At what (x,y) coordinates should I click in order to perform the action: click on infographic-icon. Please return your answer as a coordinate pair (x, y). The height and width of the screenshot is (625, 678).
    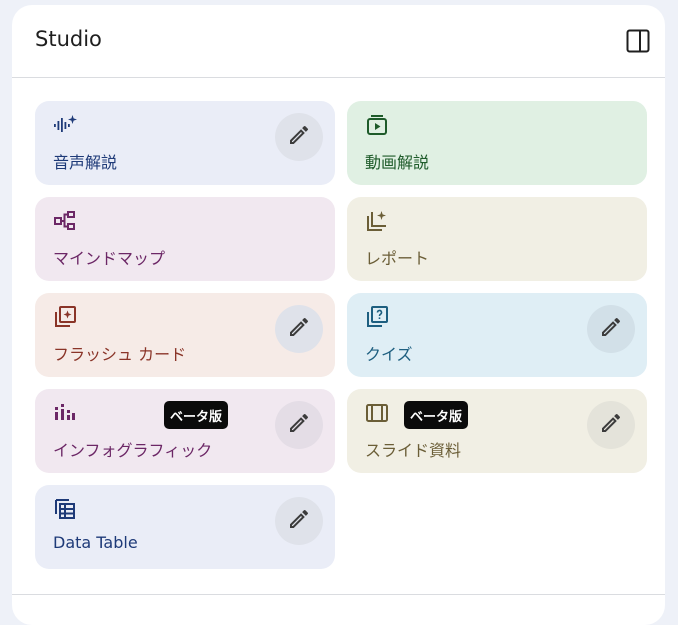
    Looking at the image, I should click on (65, 413).